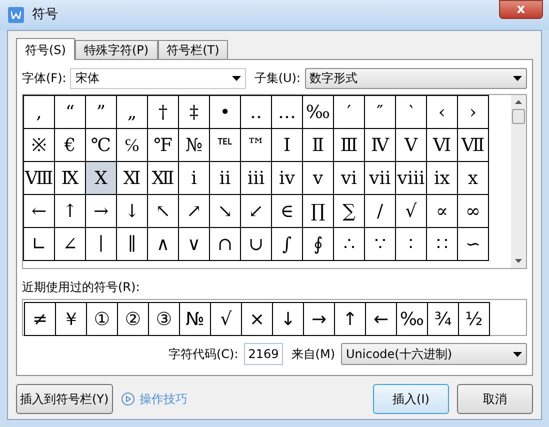 The height and width of the screenshot is (427, 549). Describe the element at coordinates (116, 49) in the screenshot. I see `tab: 特殊字符(P)` at that location.